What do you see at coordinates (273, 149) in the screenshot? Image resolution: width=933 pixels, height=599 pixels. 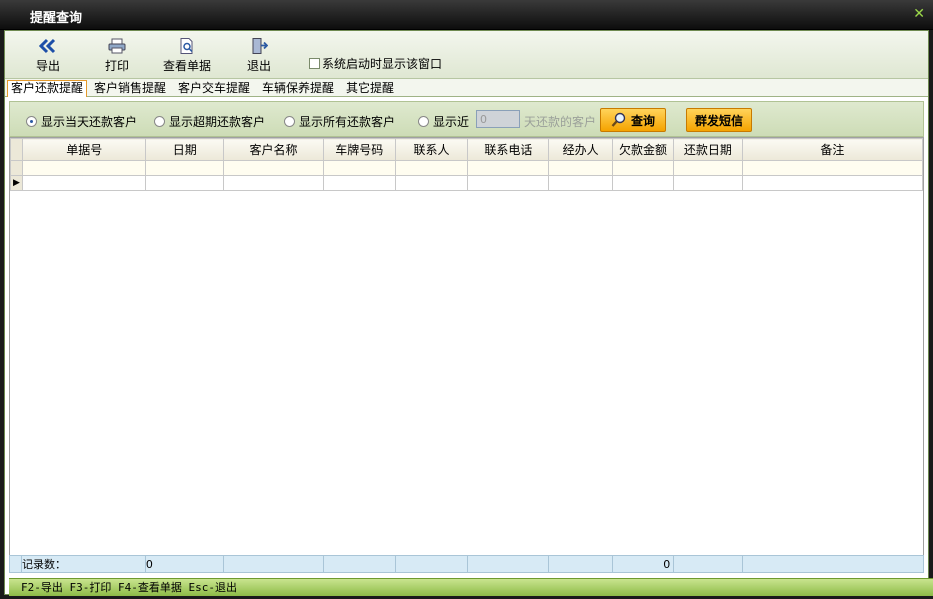 I see `column-header-customer: 客户名称` at bounding box center [273, 149].